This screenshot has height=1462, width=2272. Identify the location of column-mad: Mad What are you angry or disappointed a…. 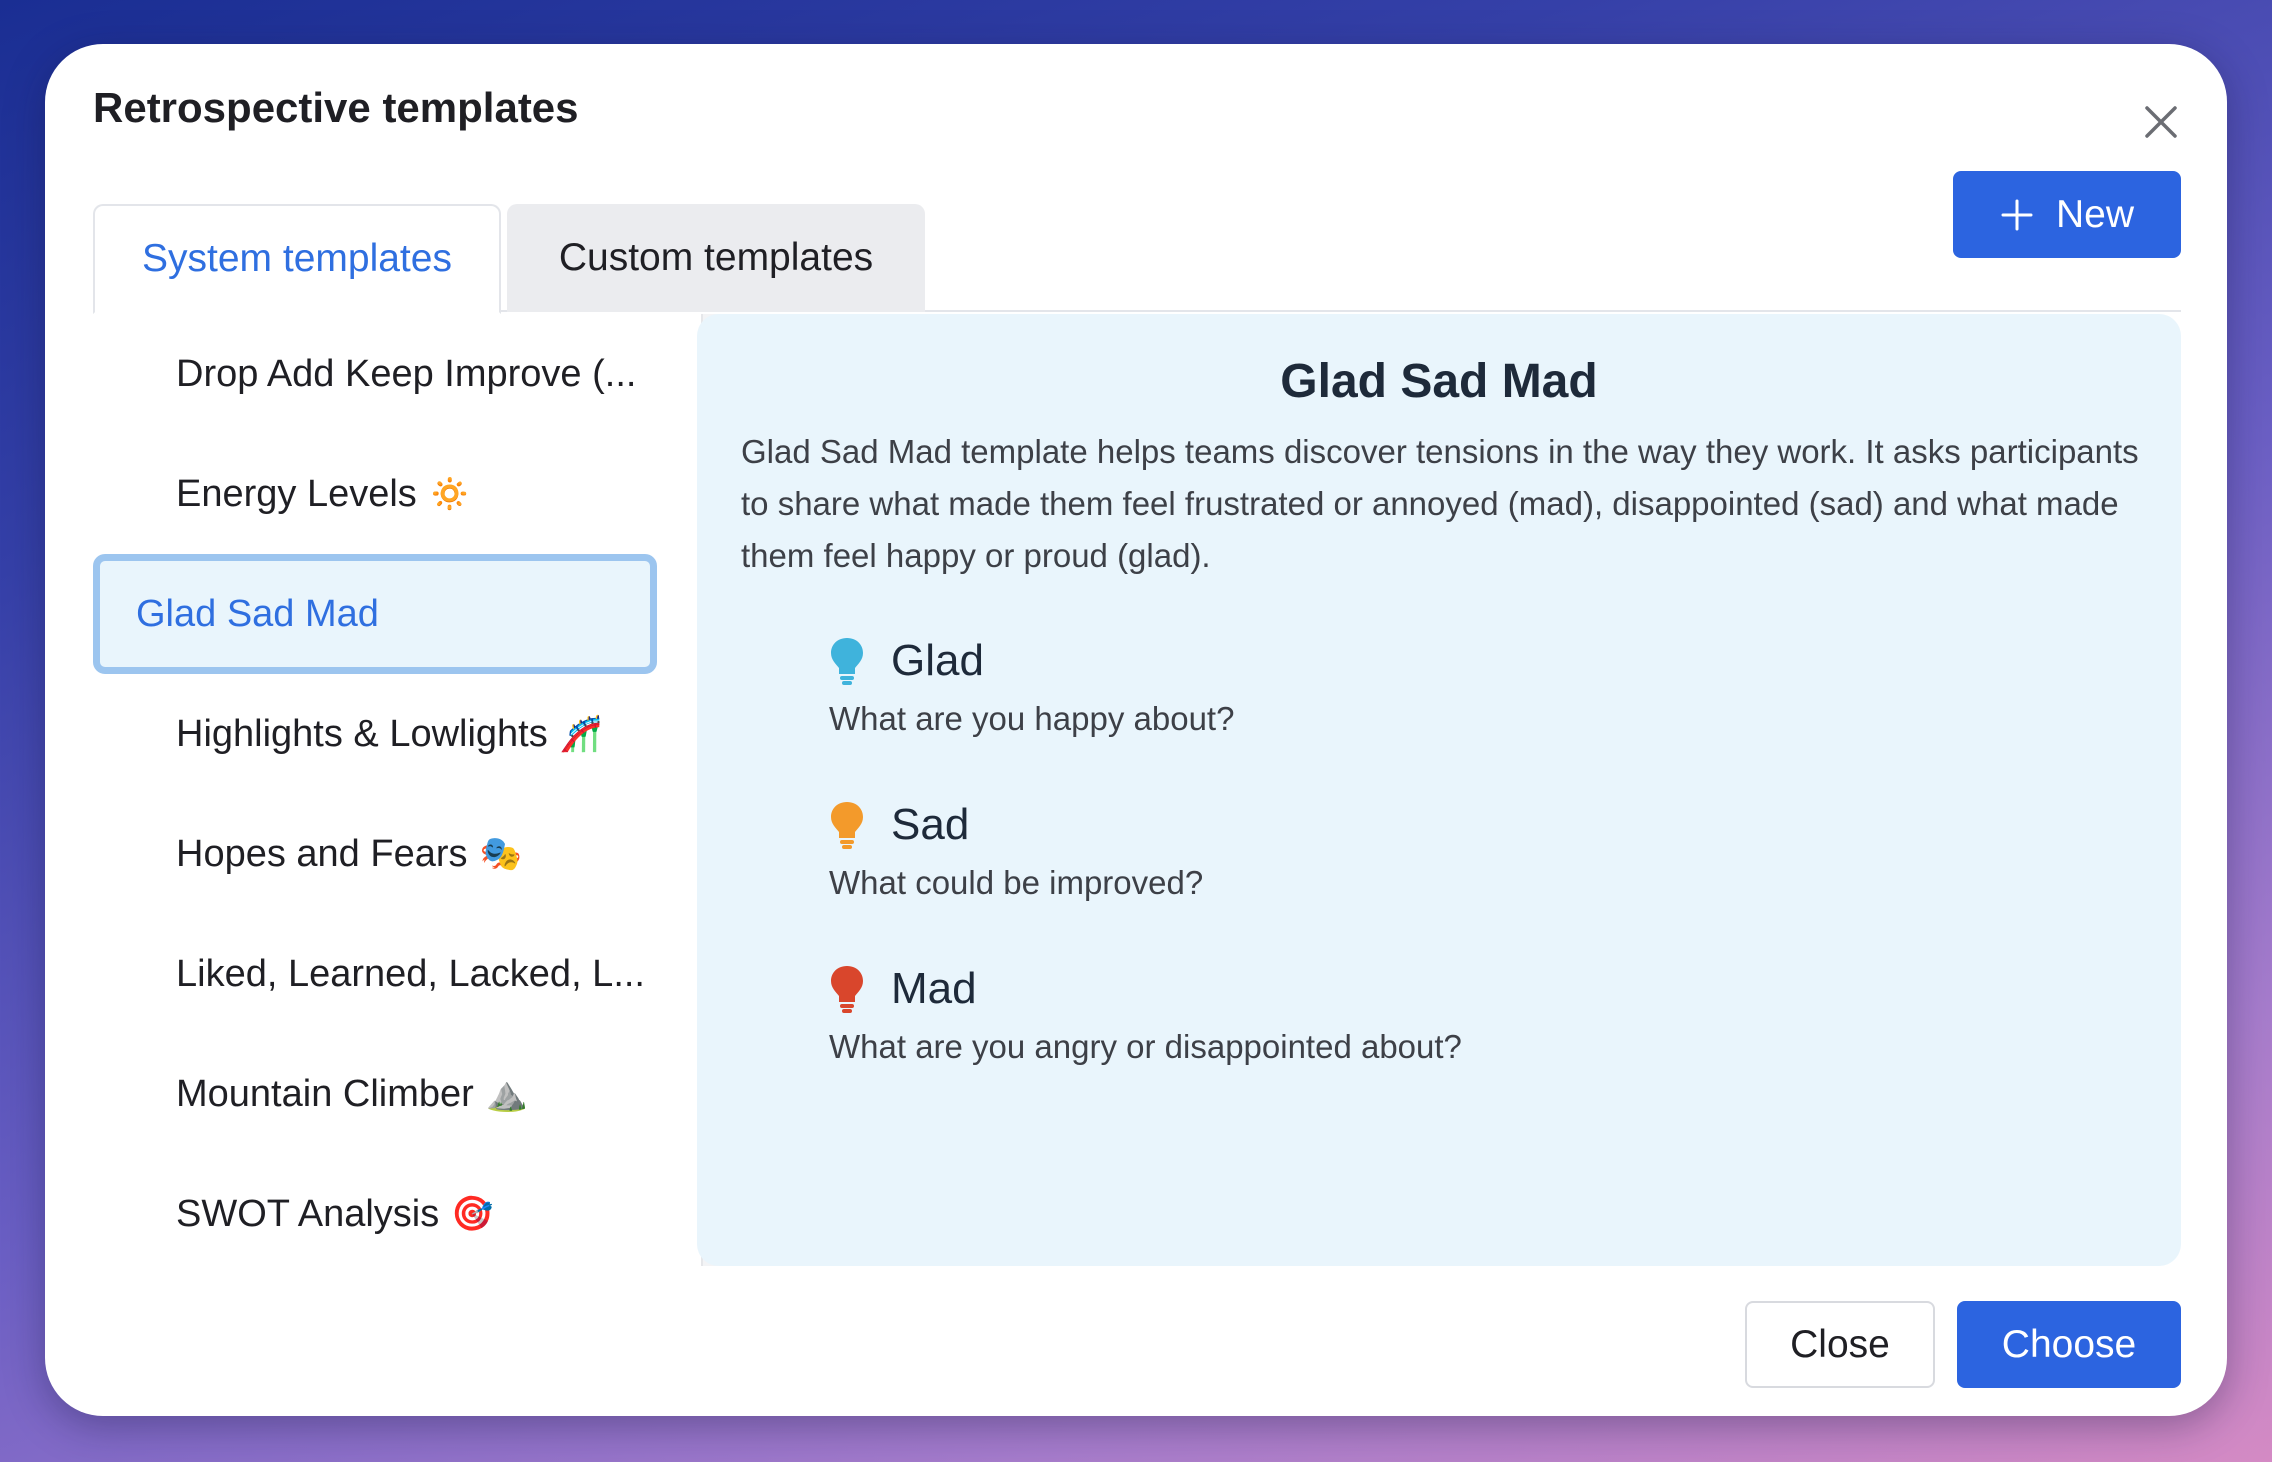
(1429, 1015).